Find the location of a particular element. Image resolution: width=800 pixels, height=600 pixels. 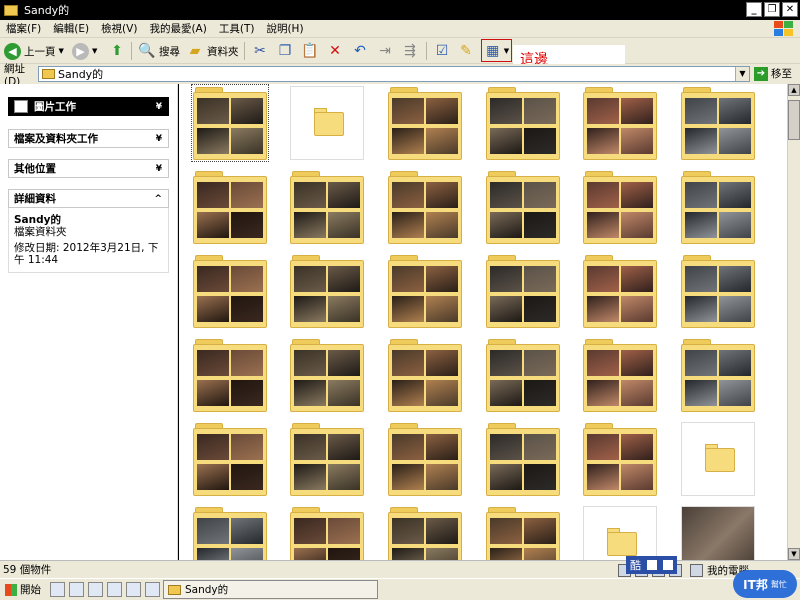

taskbar-item-sandy: Sandy的 is located at coordinates (270, 589).